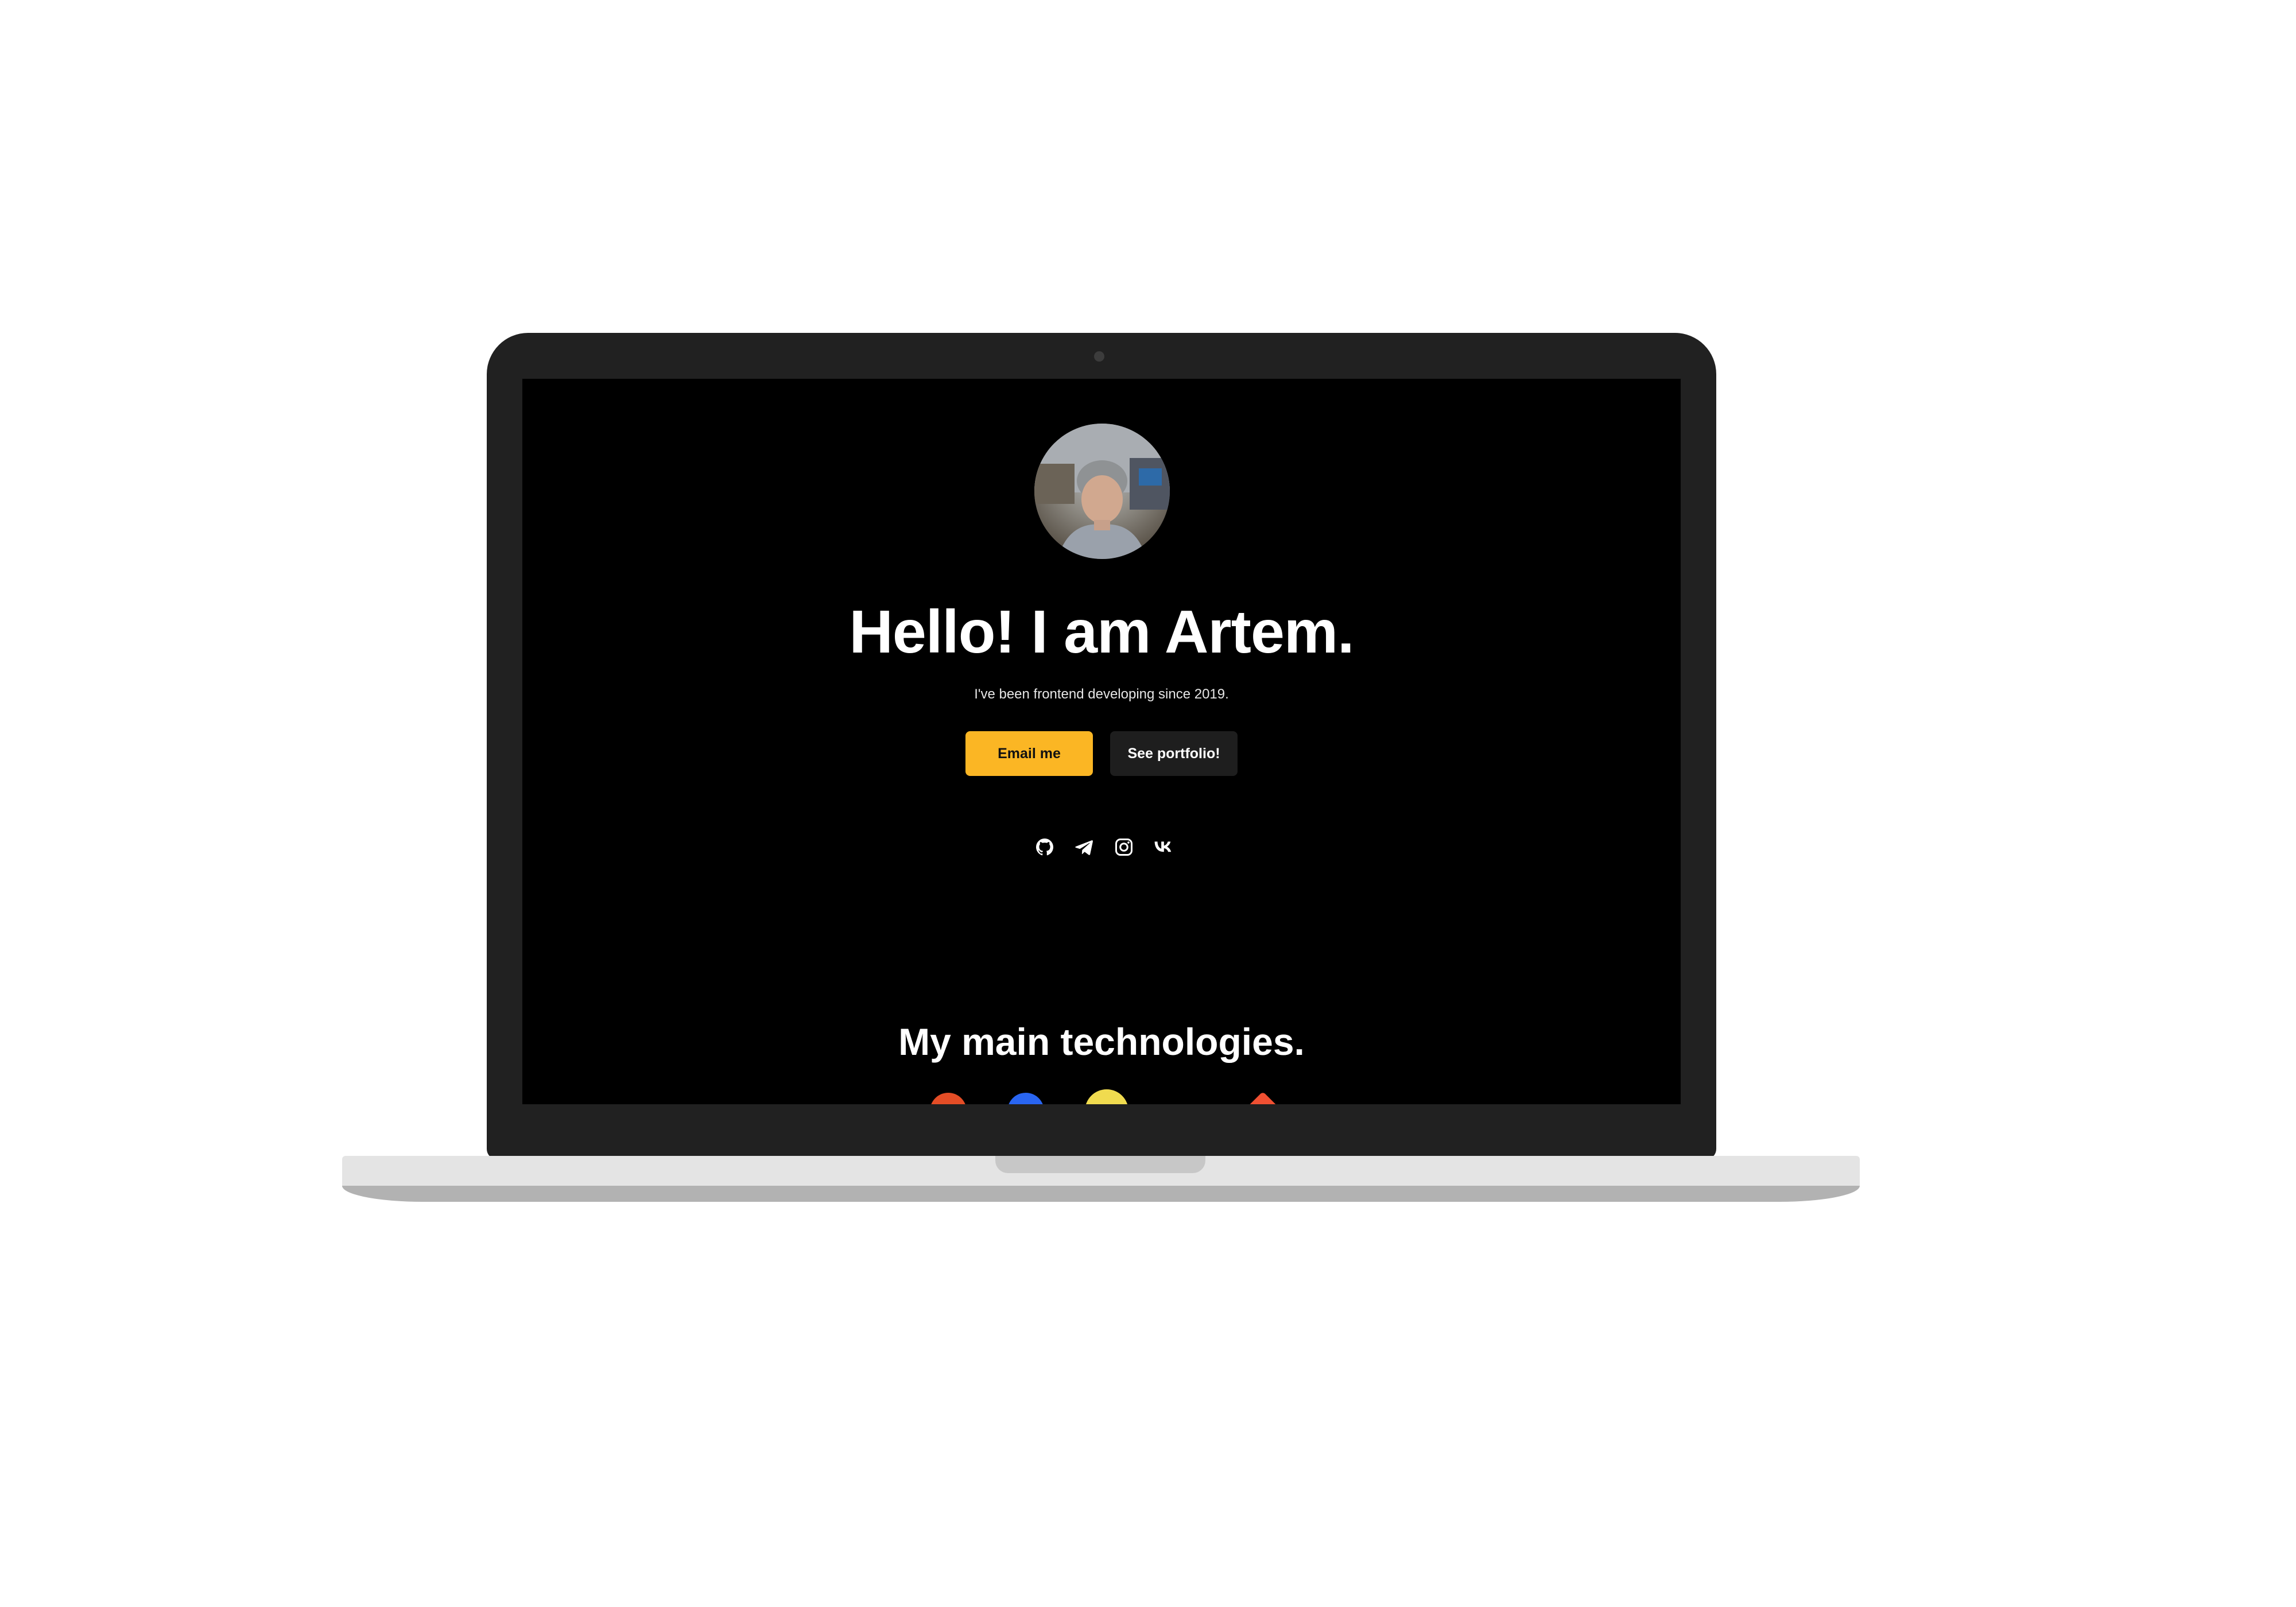  I want to click on github-icon, so click(1044, 847).